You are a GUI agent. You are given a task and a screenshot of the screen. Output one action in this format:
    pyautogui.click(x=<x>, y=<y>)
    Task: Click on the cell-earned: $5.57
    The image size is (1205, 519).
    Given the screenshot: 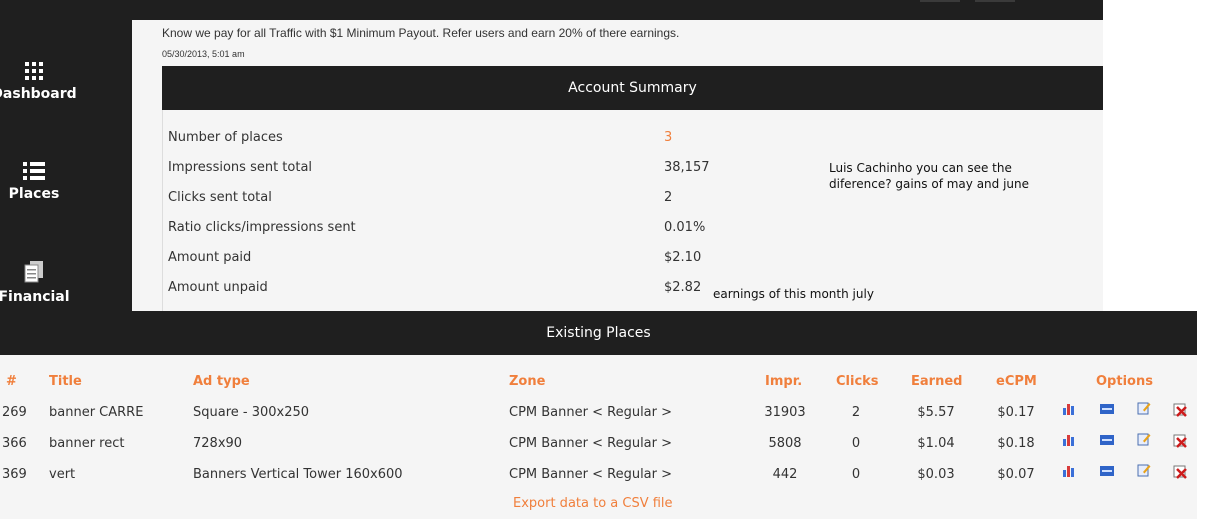 What is the action you would take?
    pyautogui.click(x=936, y=412)
    